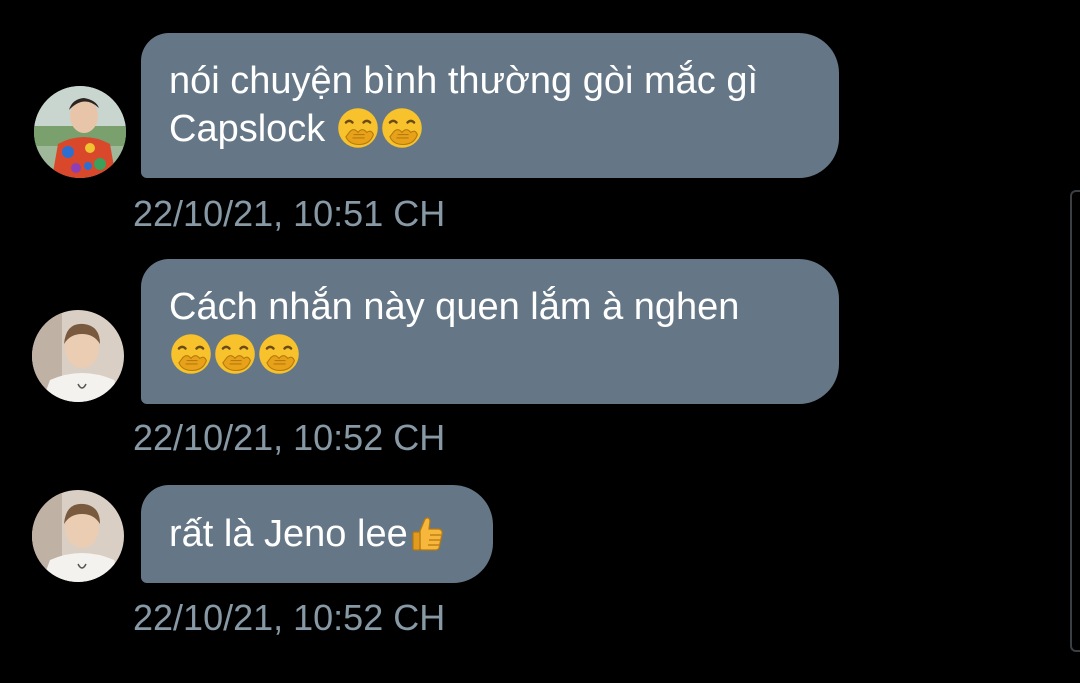 This screenshot has height=683, width=1080. Describe the element at coordinates (289, 213) in the screenshot. I see `message-timestamp: 22/10/21, 10:51 CH` at that location.